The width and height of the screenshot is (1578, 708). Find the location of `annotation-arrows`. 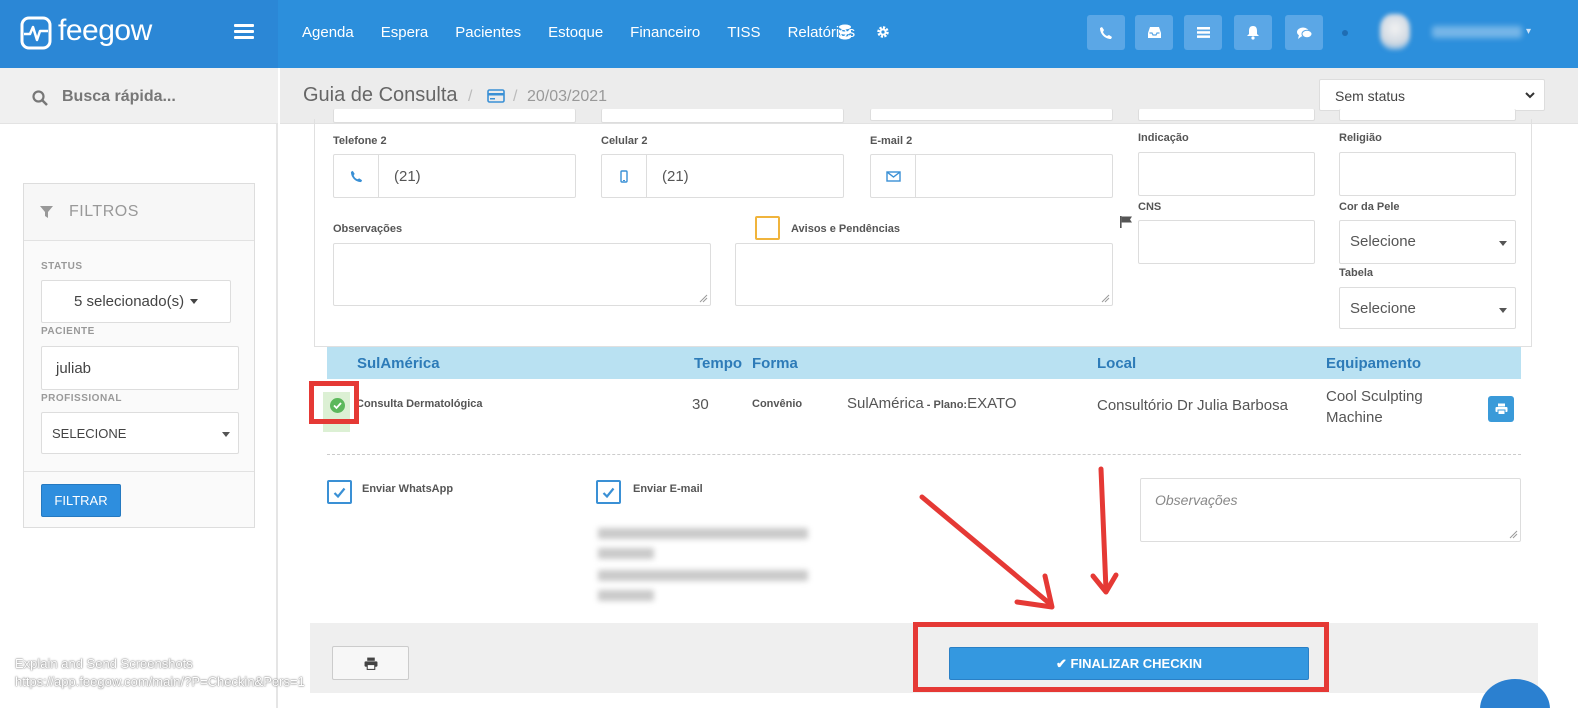

annotation-arrows is located at coordinates (1019, 538).